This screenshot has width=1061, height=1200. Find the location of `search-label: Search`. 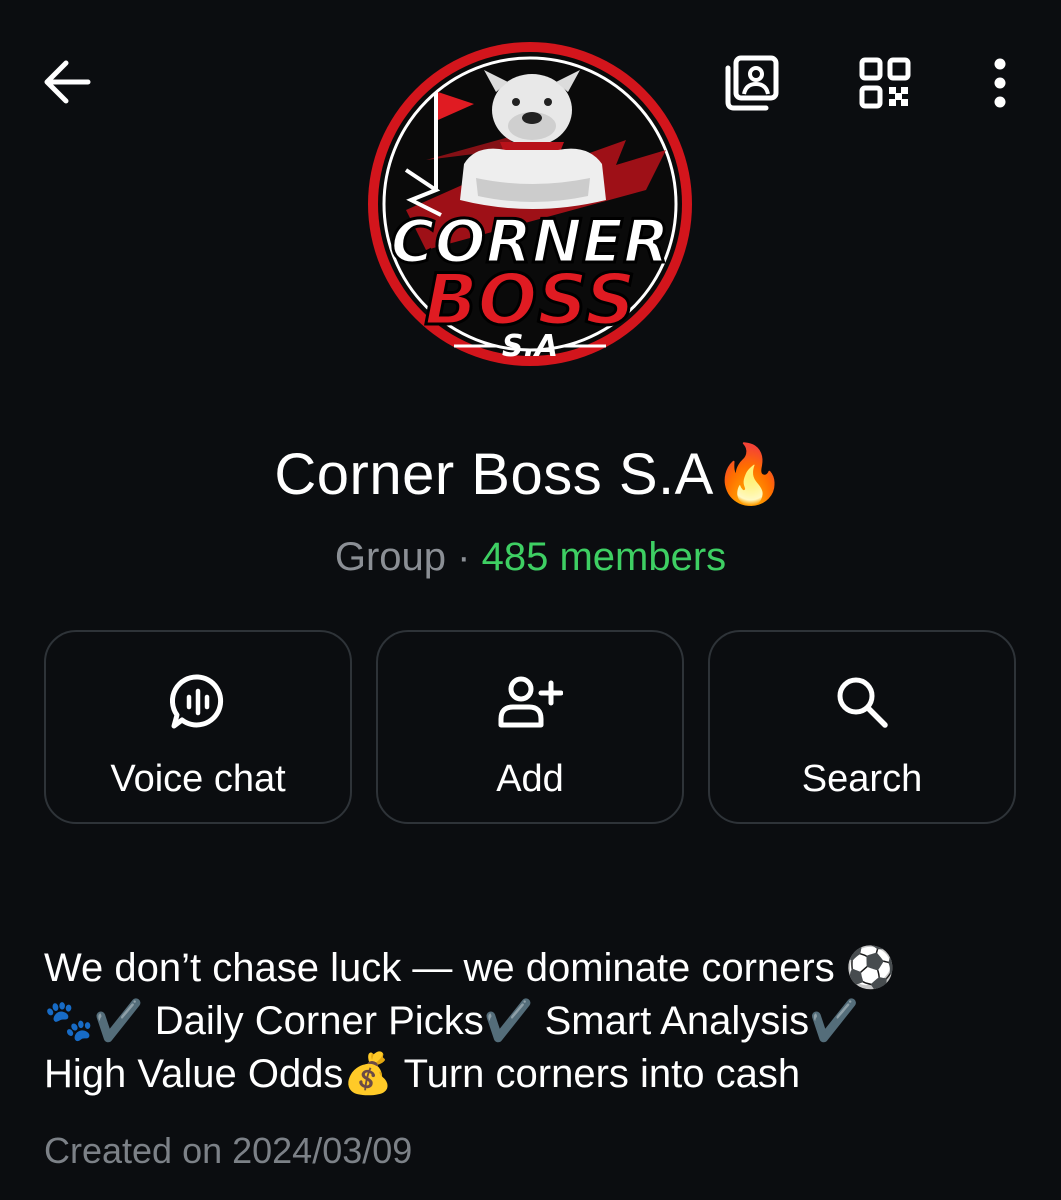

search-label: Search is located at coordinates (862, 779).